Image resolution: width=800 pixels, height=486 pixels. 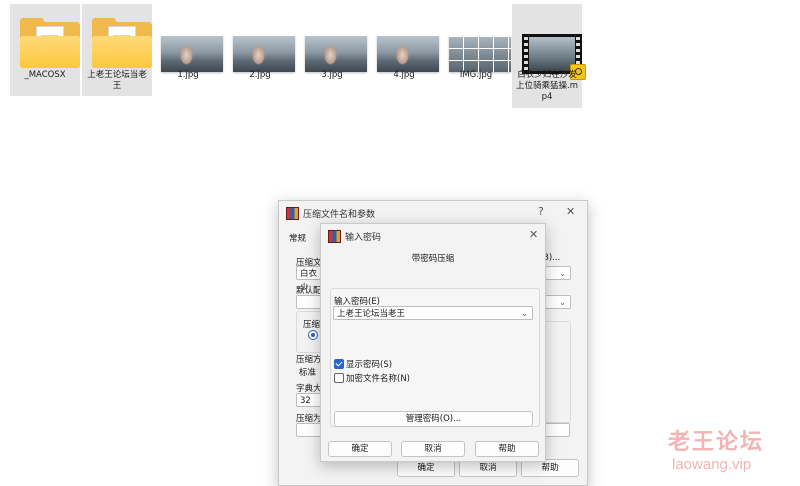 What do you see at coordinates (369, 364) in the screenshot?
I see `show-password-label: 显示密码(S)` at bounding box center [369, 364].